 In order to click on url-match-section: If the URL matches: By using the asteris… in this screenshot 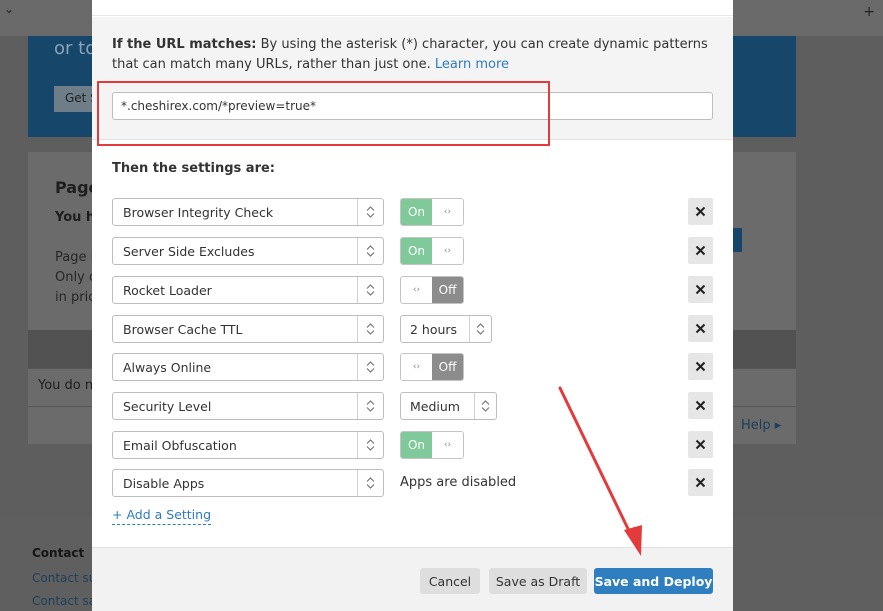, I will do `click(412, 78)`.